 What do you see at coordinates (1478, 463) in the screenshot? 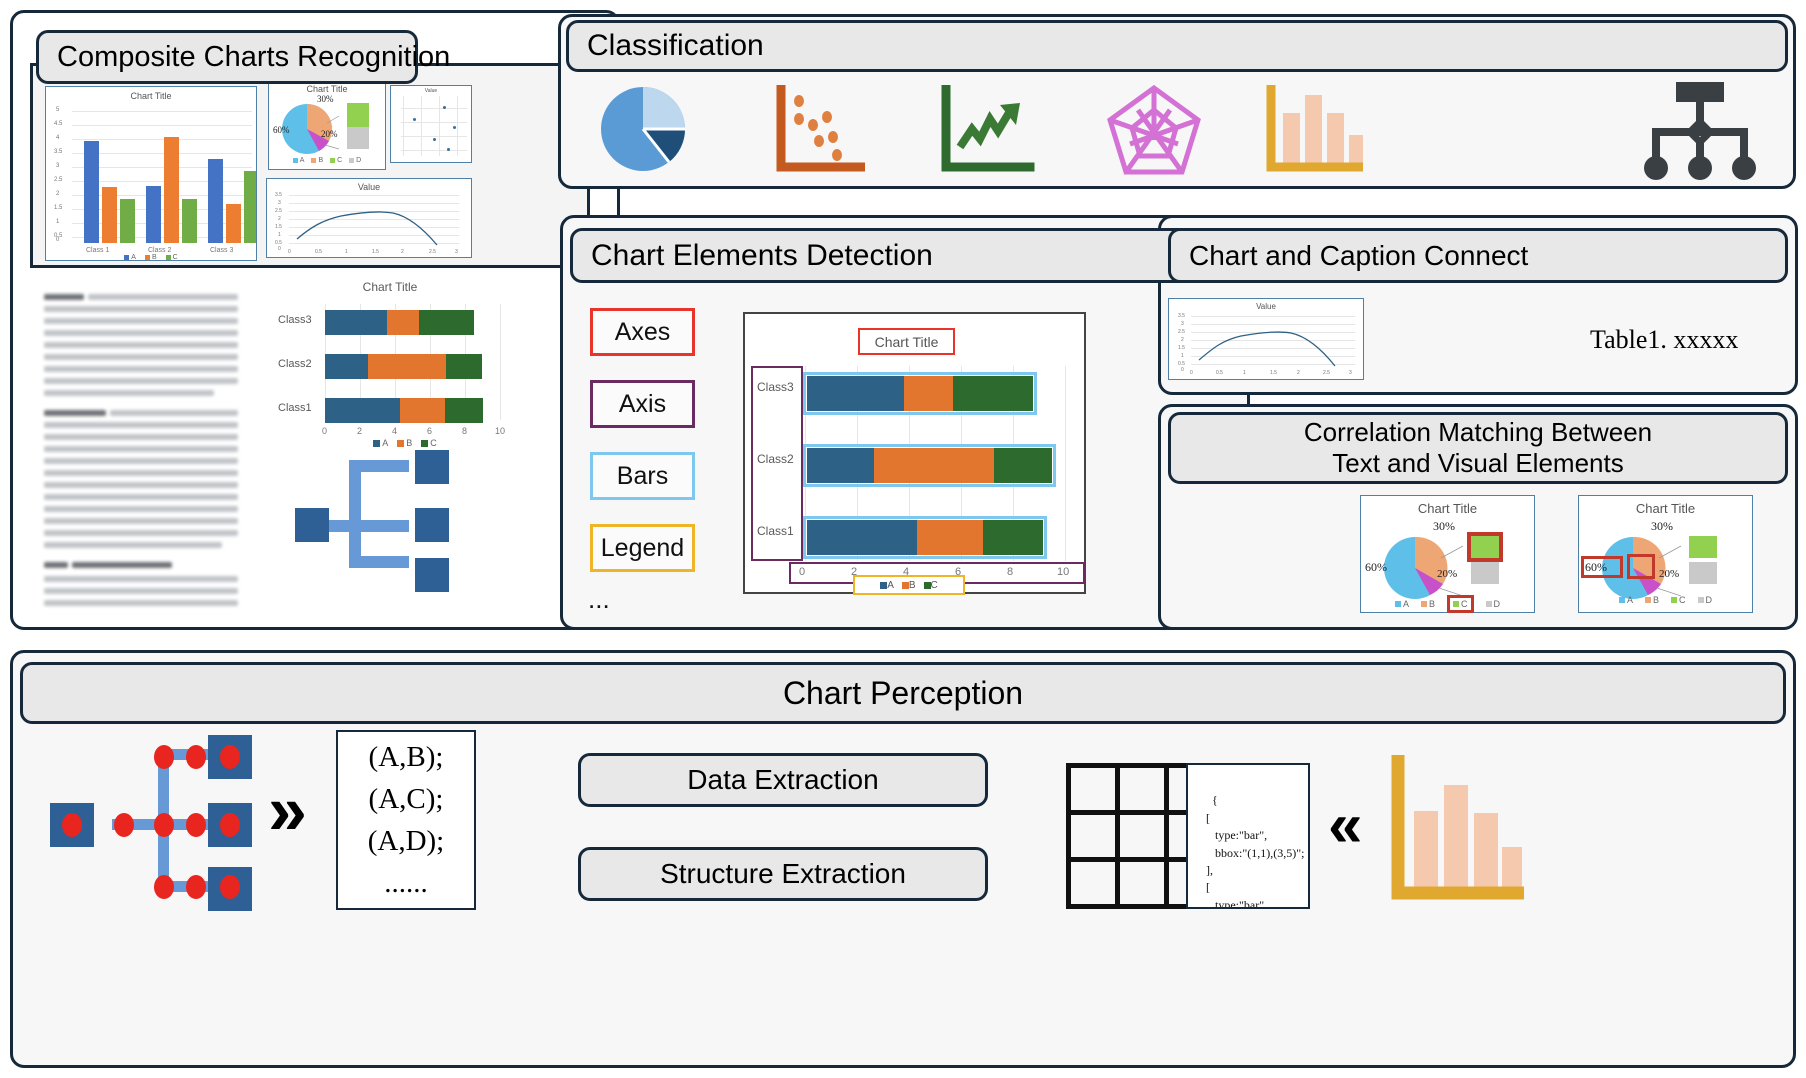
I see `correlation-title-line2: Text and Visual Elements` at bounding box center [1478, 463].